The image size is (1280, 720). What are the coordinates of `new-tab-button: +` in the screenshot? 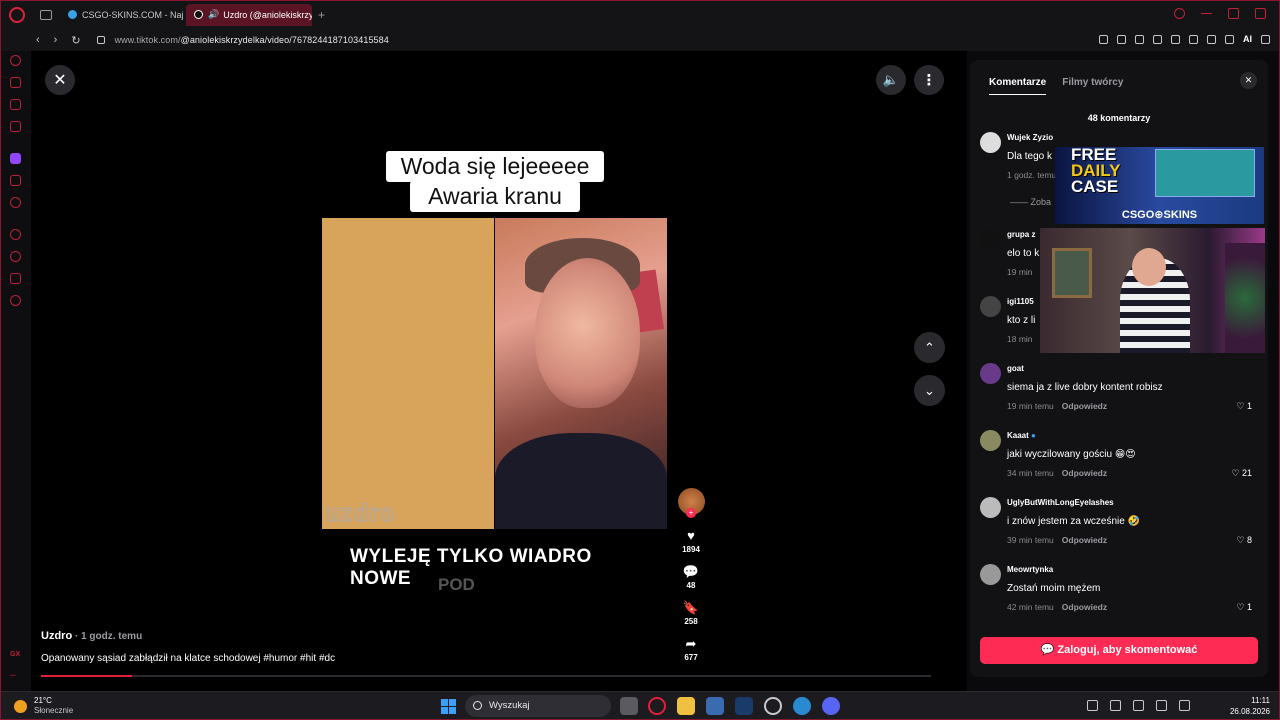 It's located at (321, 15).